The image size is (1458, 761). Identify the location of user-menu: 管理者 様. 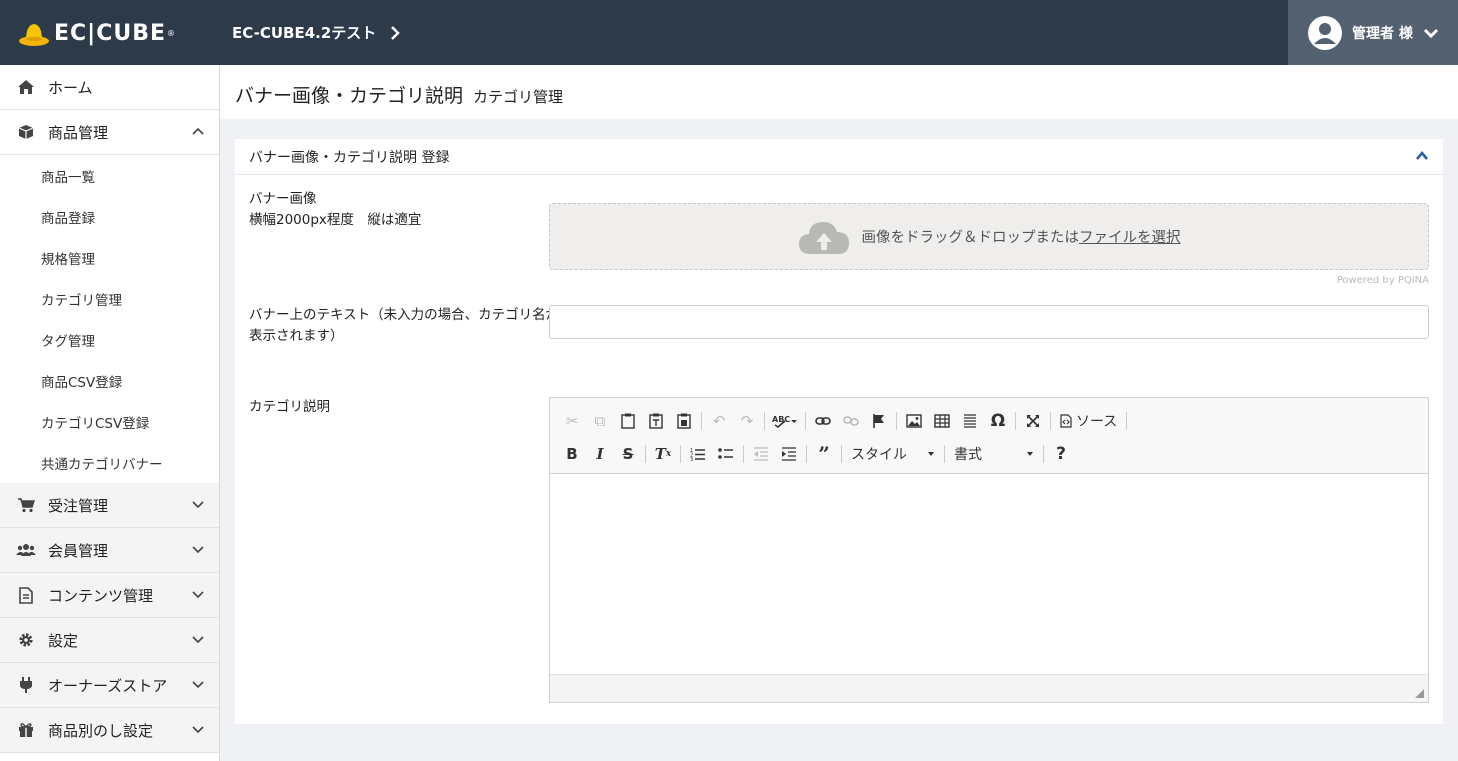
(1373, 32).